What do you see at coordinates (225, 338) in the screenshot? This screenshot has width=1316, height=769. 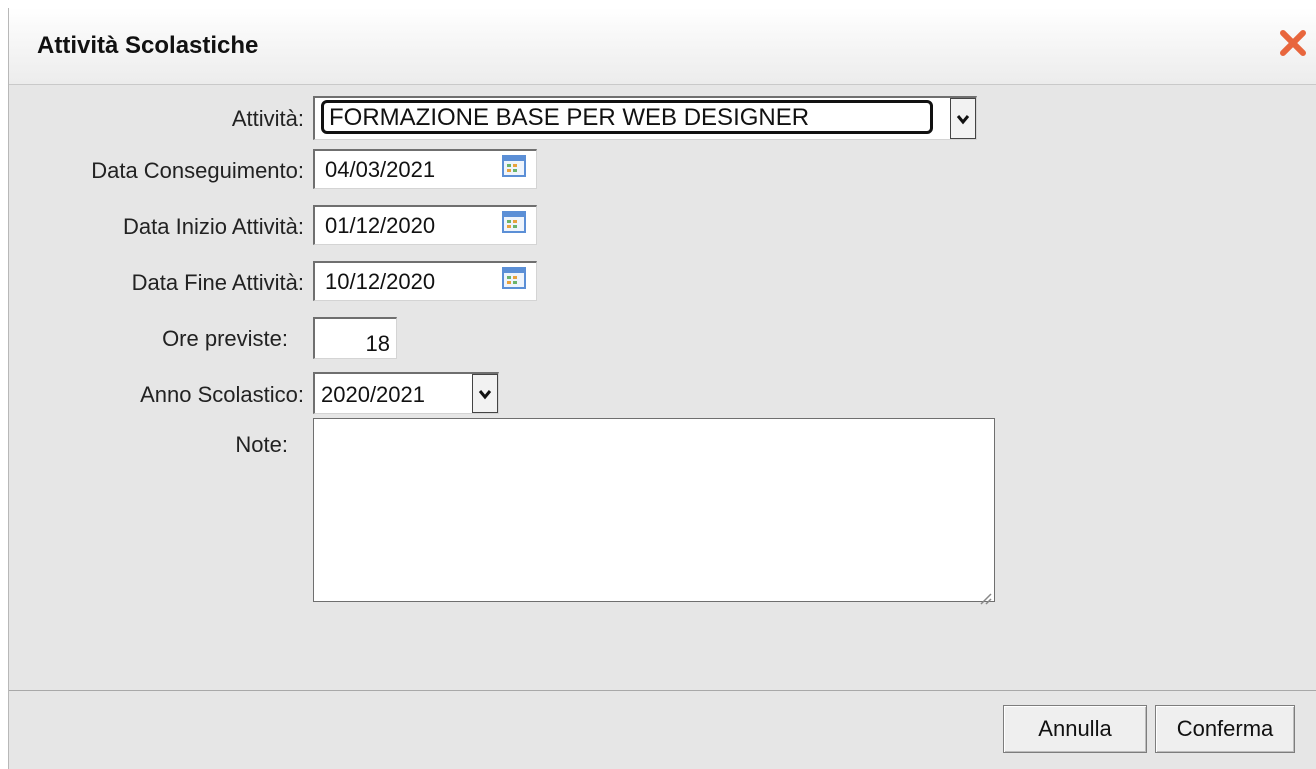 I see `ore-previste-label: Ore previste:` at bounding box center [225, 338].